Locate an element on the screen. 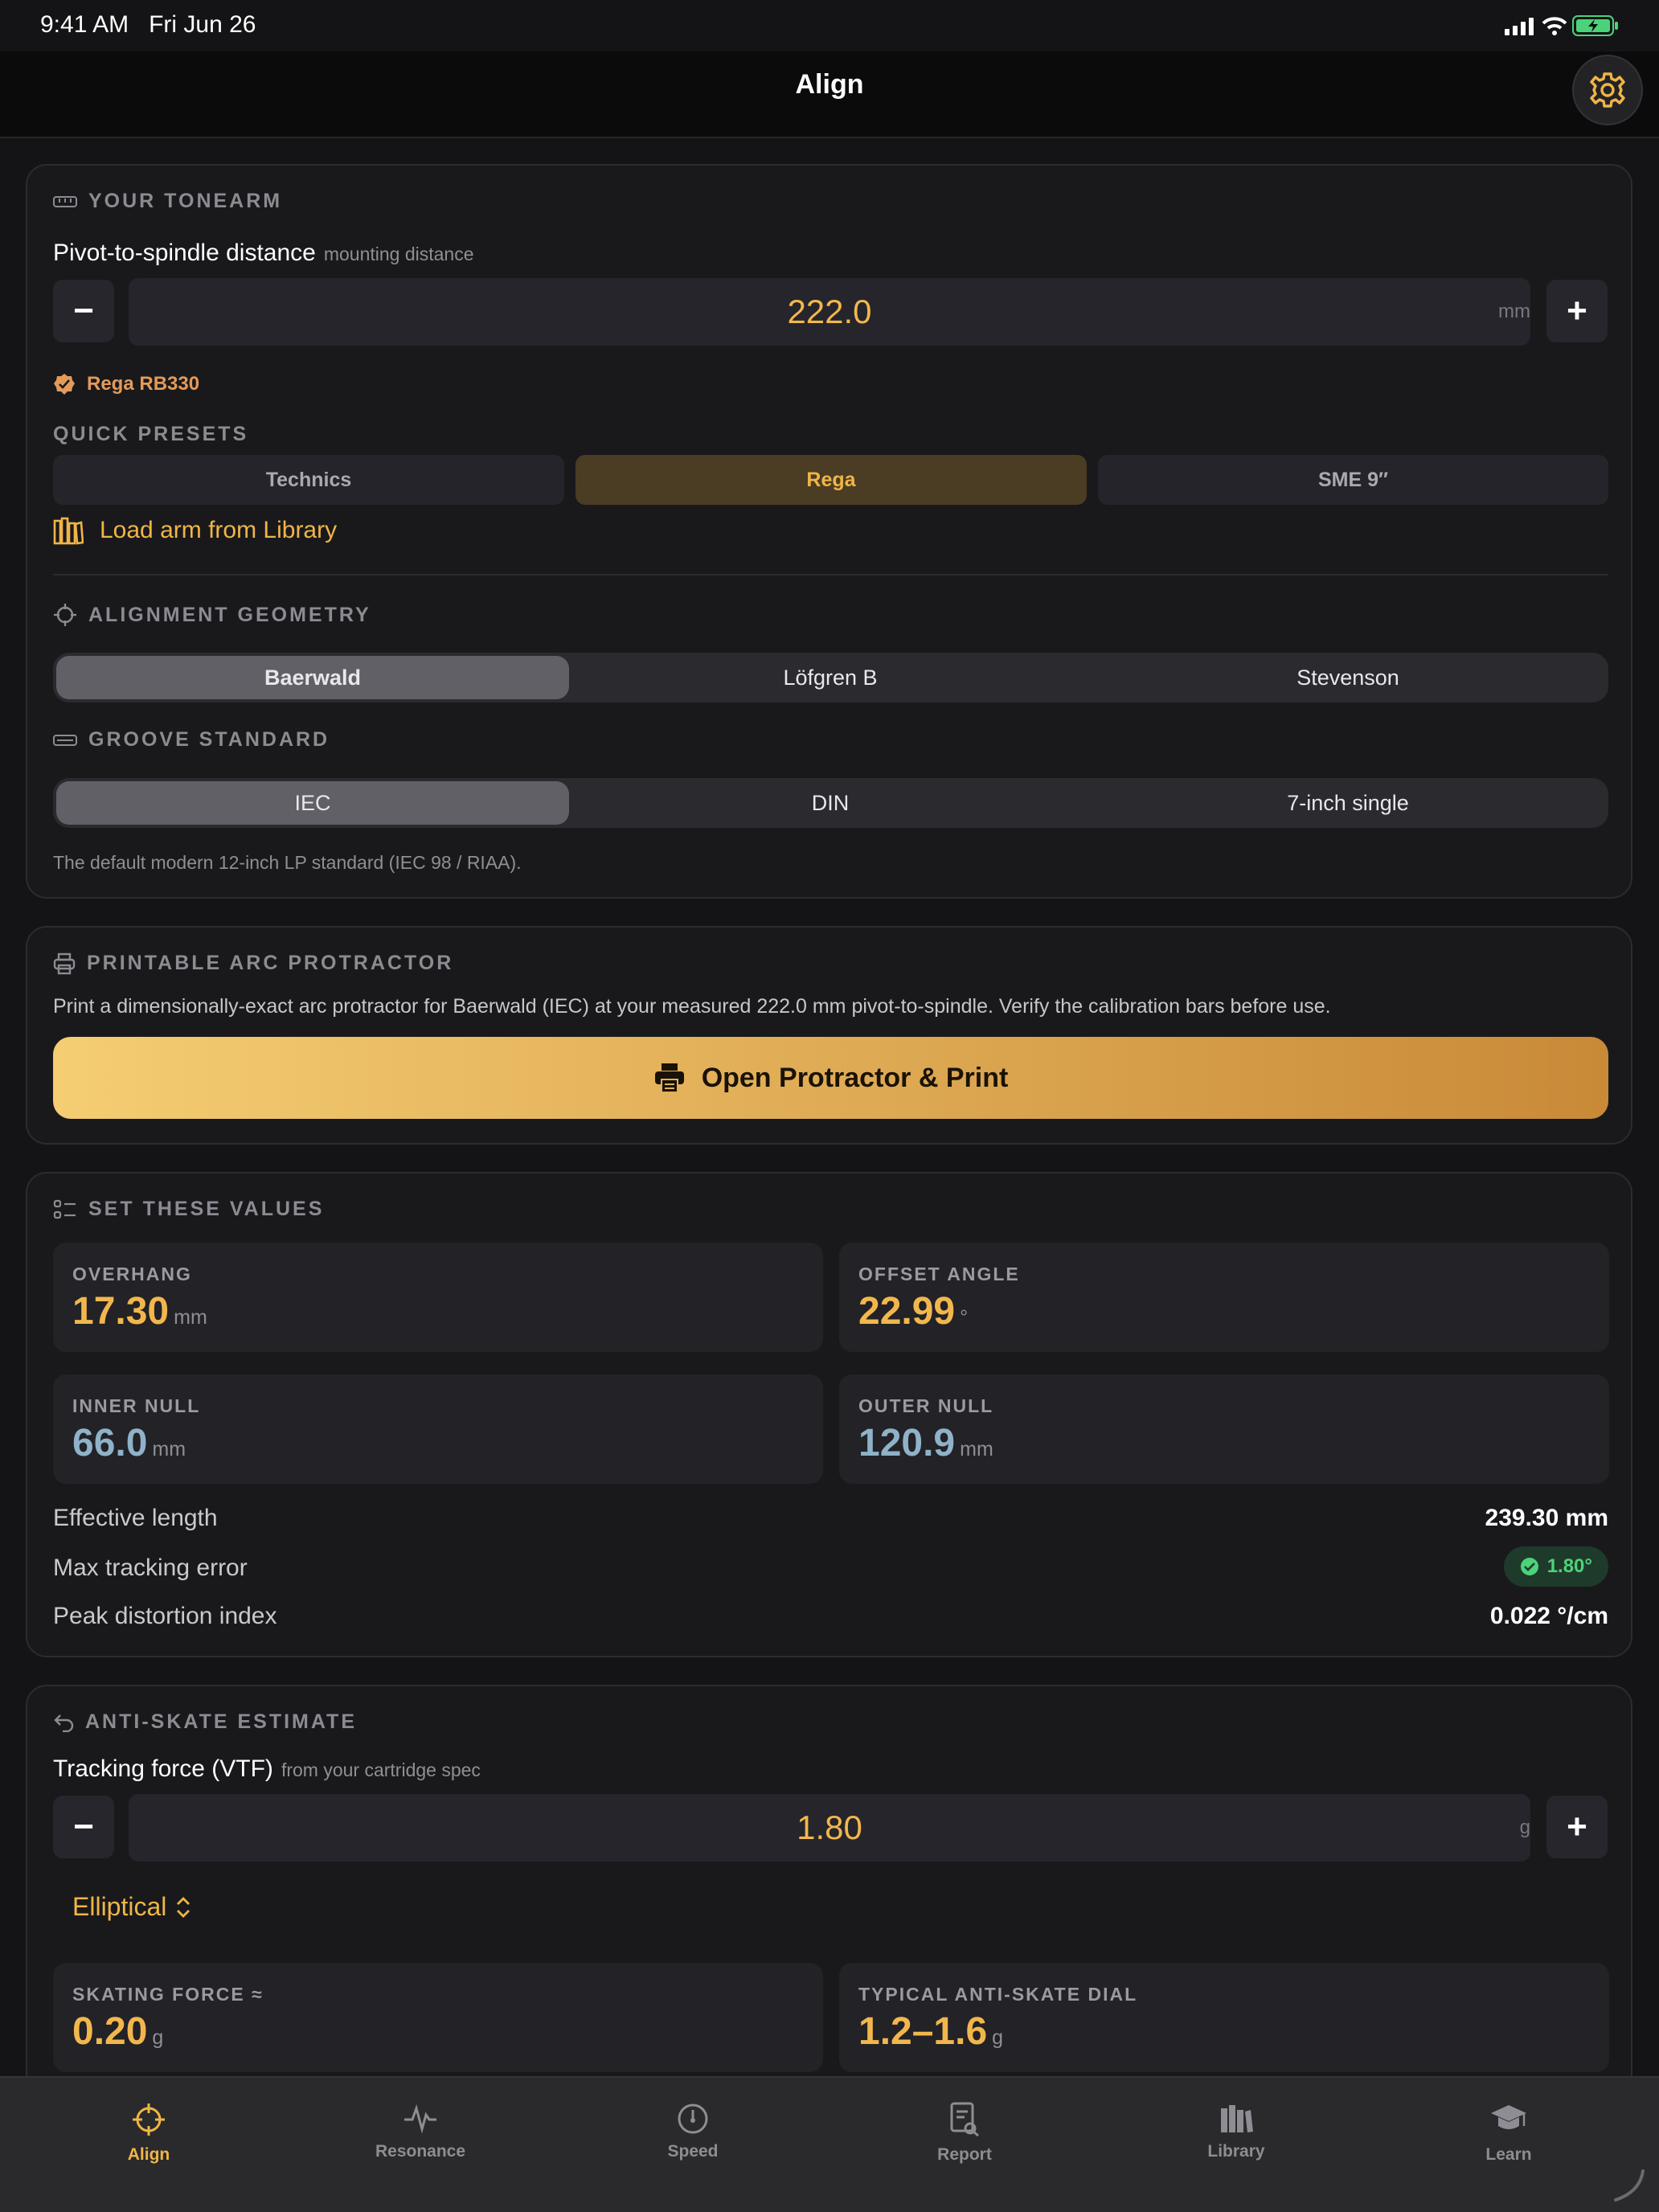 The width and height of the screenshot is (1659, 2212). distance-value: 222.0 is located at coordinates (829, 311).